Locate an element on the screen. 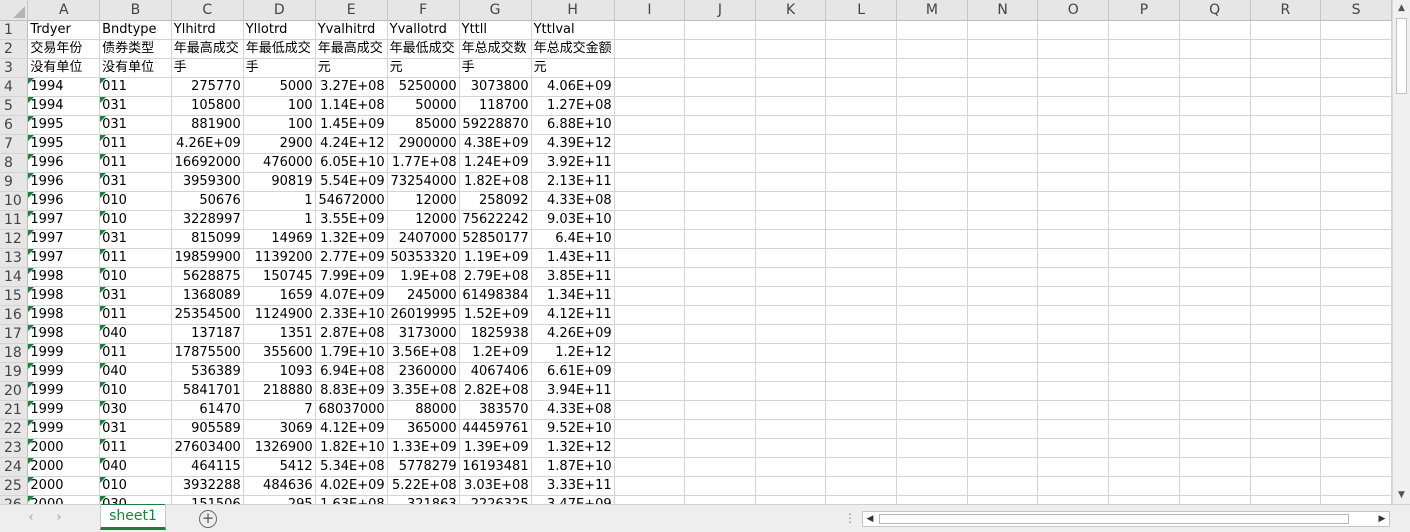 This screenshot has height=532, width=1410. cell: 交易年份 is located at coordinates (64, 49).